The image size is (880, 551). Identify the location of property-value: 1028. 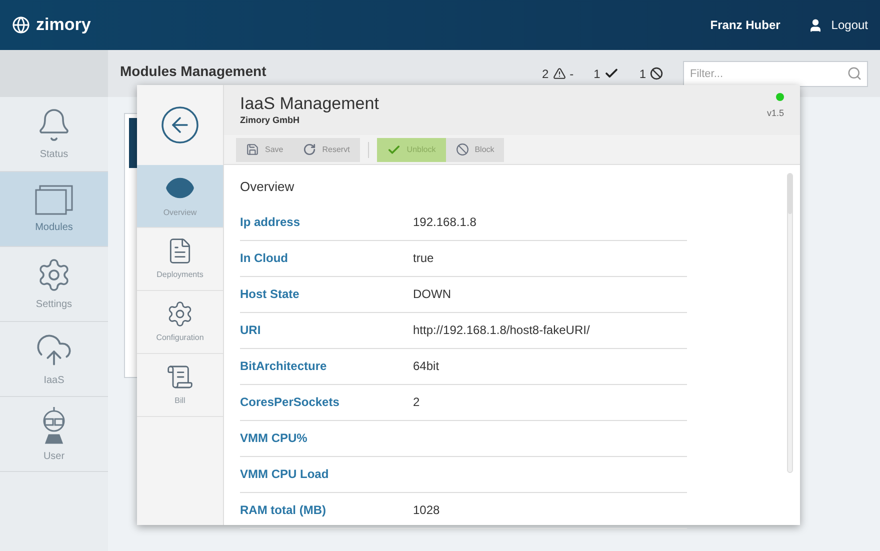
(426, 510).